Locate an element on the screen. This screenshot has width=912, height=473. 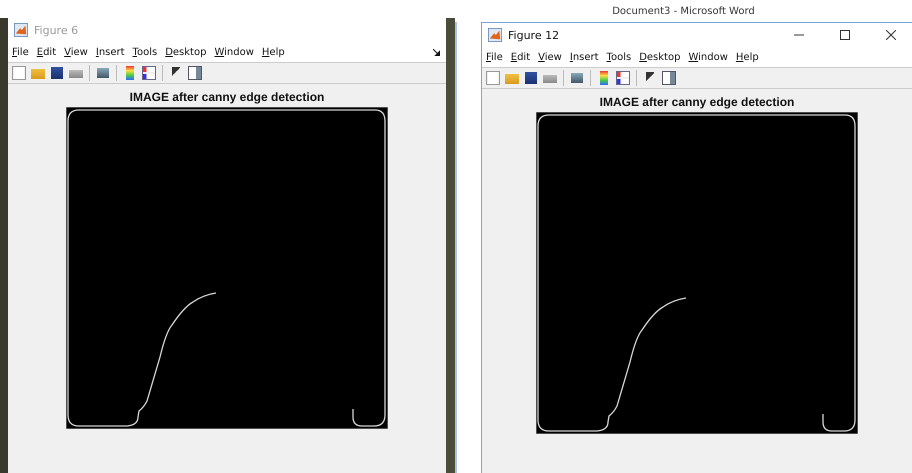
dock-arrow-icon is located at coordinates (436, 52).